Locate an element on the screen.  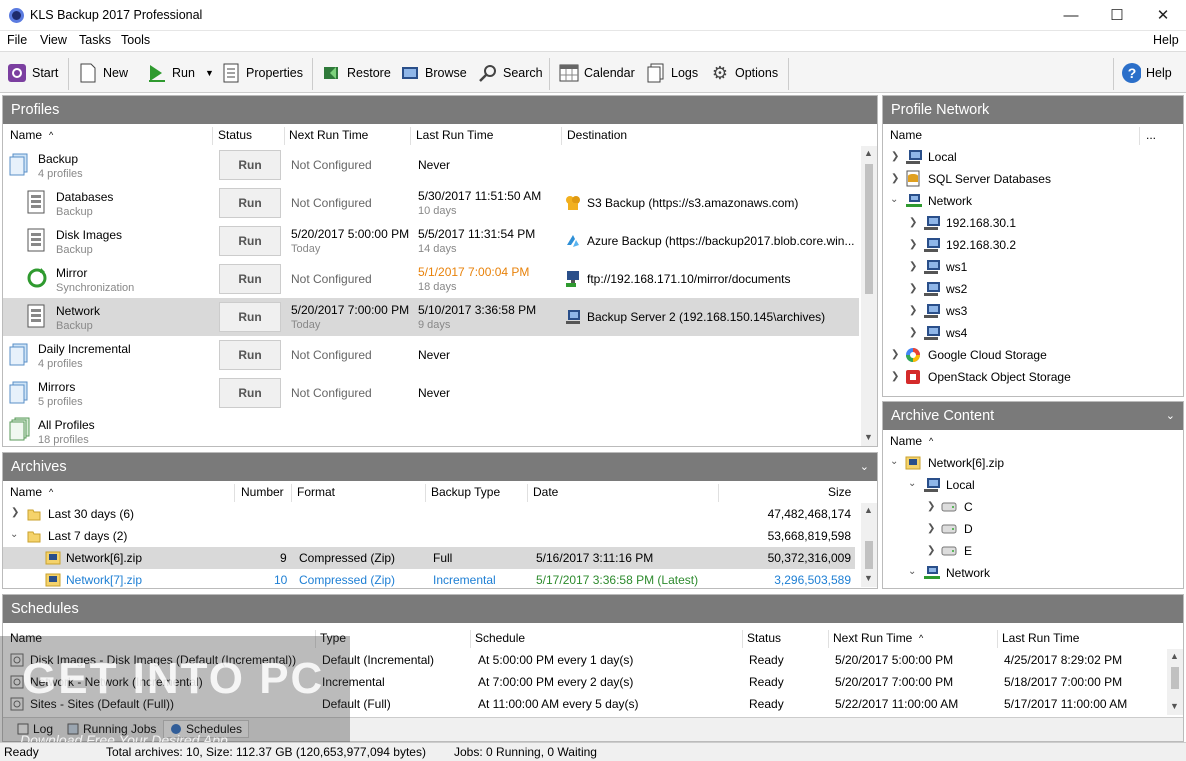
options-button: ⚙ Options is located at coordinates (744, 73).